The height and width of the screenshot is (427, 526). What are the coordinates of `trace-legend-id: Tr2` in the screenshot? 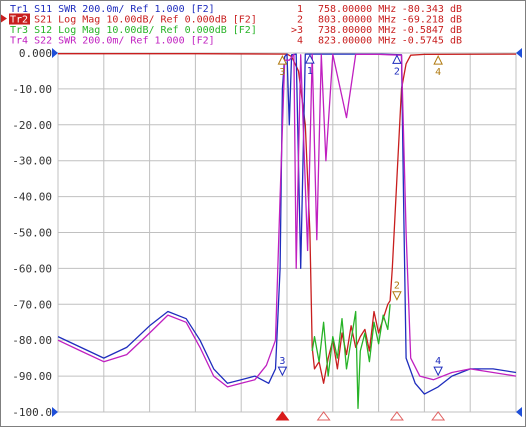 It's located at (19, 20).